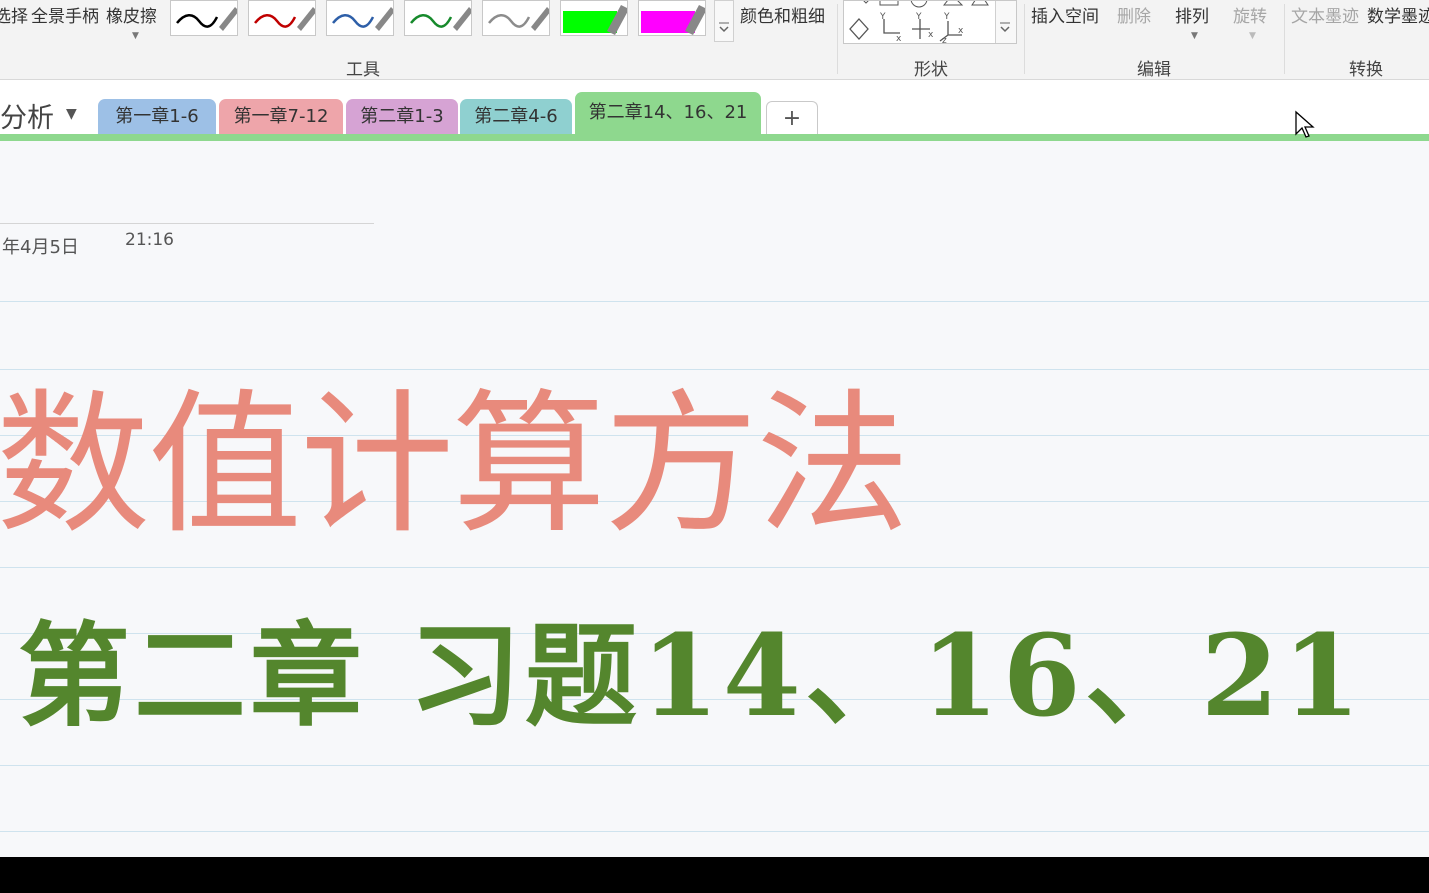  What do you see at coordinates (71, 114) in the screenshot?
I see `notebook-dropdown-icon: ▼` at bounding box center [71, 114].